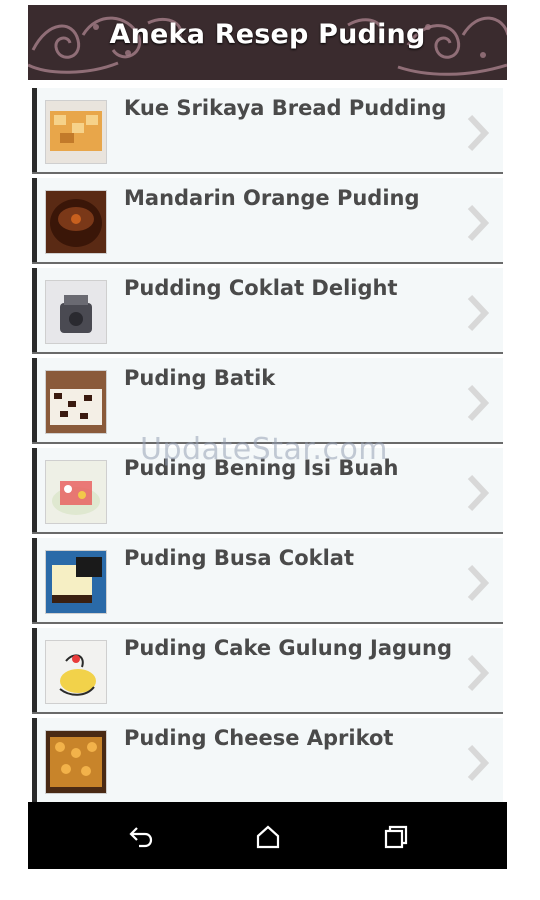 The width and height of the screenshot is (540, 900). What do you see at coordinates (267, 581) in the screenshot?
I see `recipe-item-puding-busa-coklat: Puding Busa Coklat` at bounding box center [267, 581].